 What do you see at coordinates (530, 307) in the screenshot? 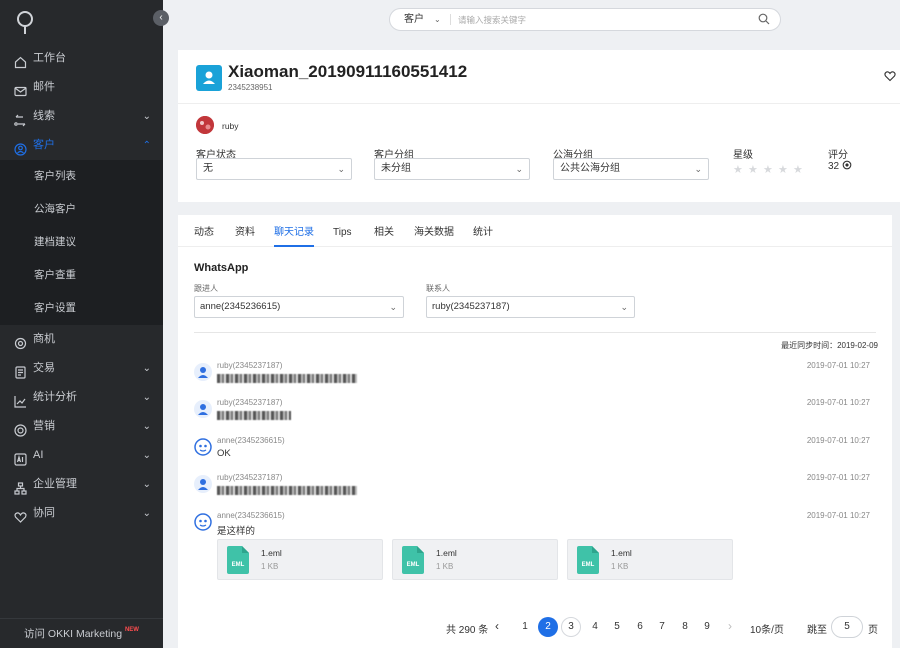
I see `contact-select: ruby(2345237187) ⌄` at bounding box center [530, 307].